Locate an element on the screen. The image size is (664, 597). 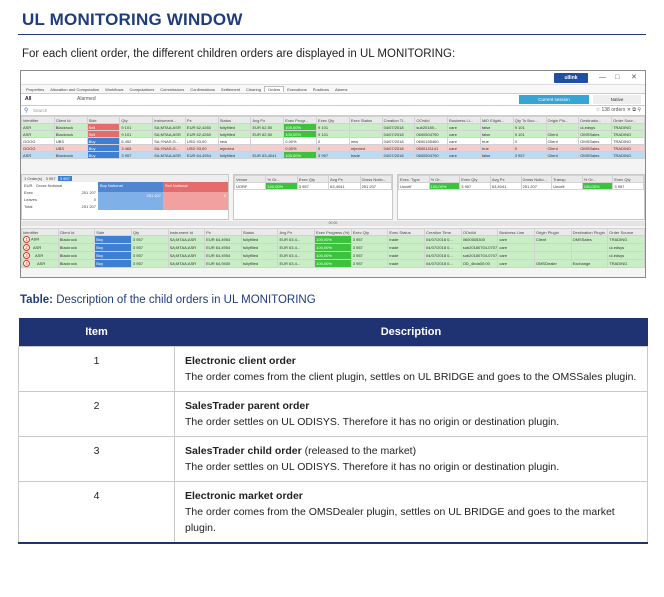
current-session-button: Current session is located at coordinates (554, 99).